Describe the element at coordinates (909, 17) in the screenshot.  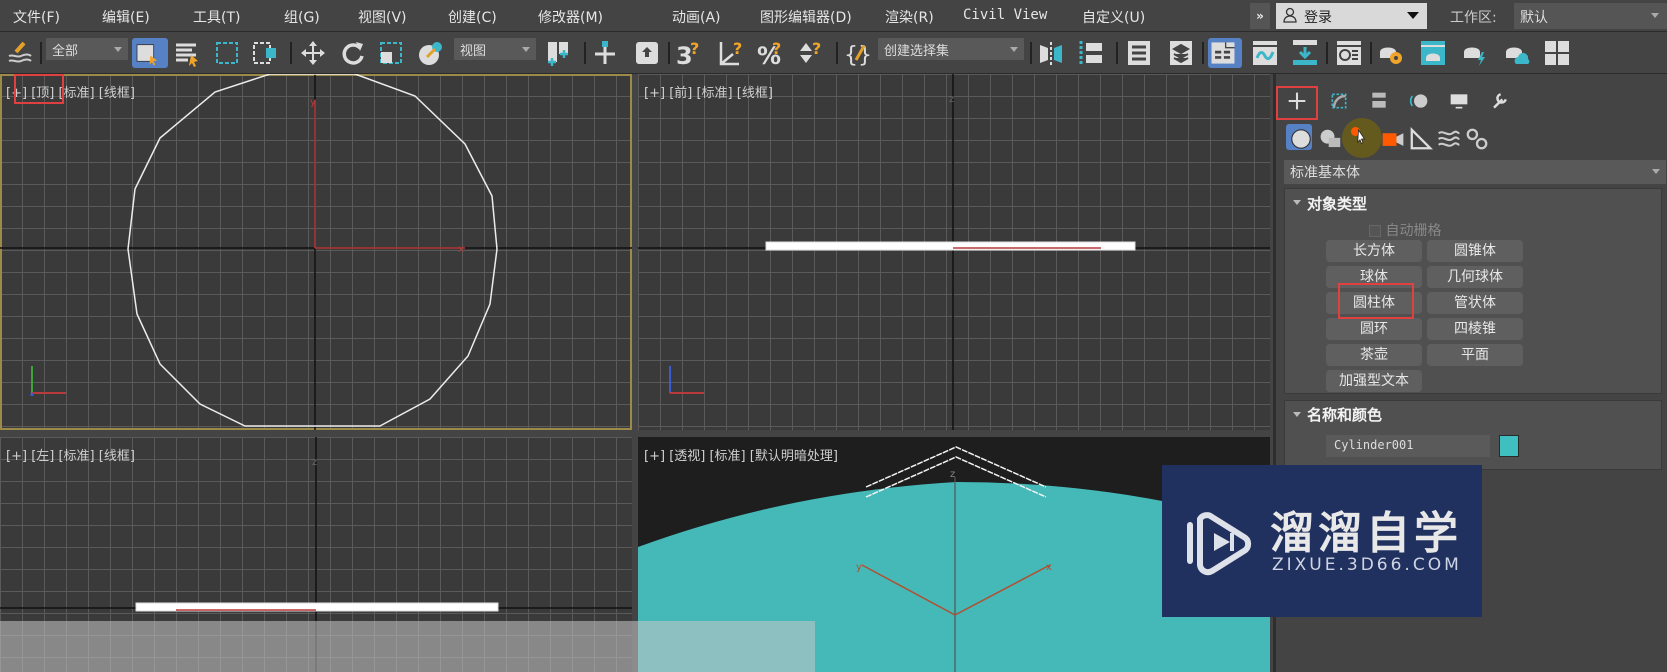
I see `menu-rendering: 渲染(R)` at that location.